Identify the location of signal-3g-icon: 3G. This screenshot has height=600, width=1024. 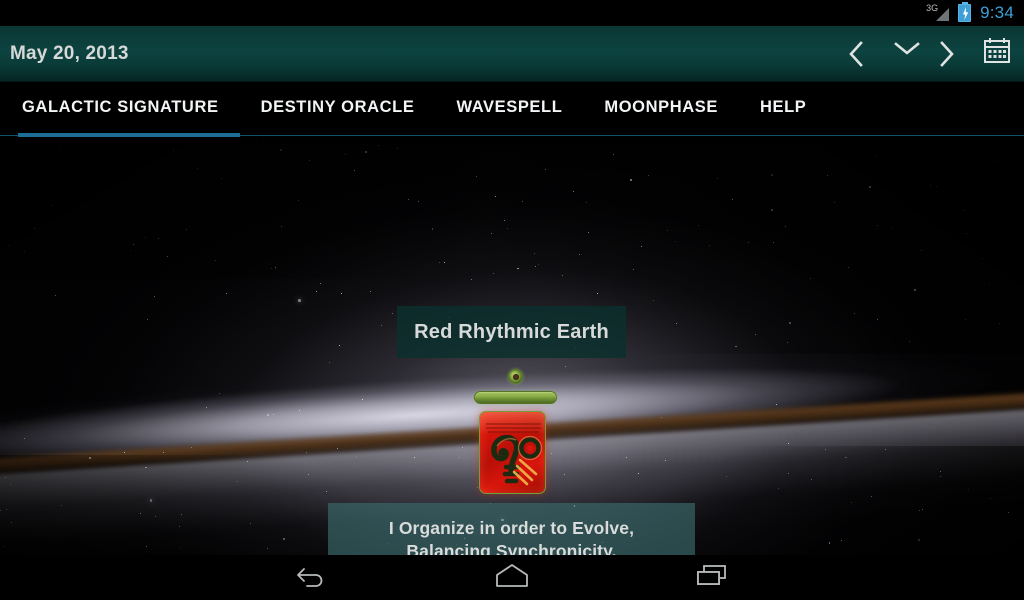
(938, 12).